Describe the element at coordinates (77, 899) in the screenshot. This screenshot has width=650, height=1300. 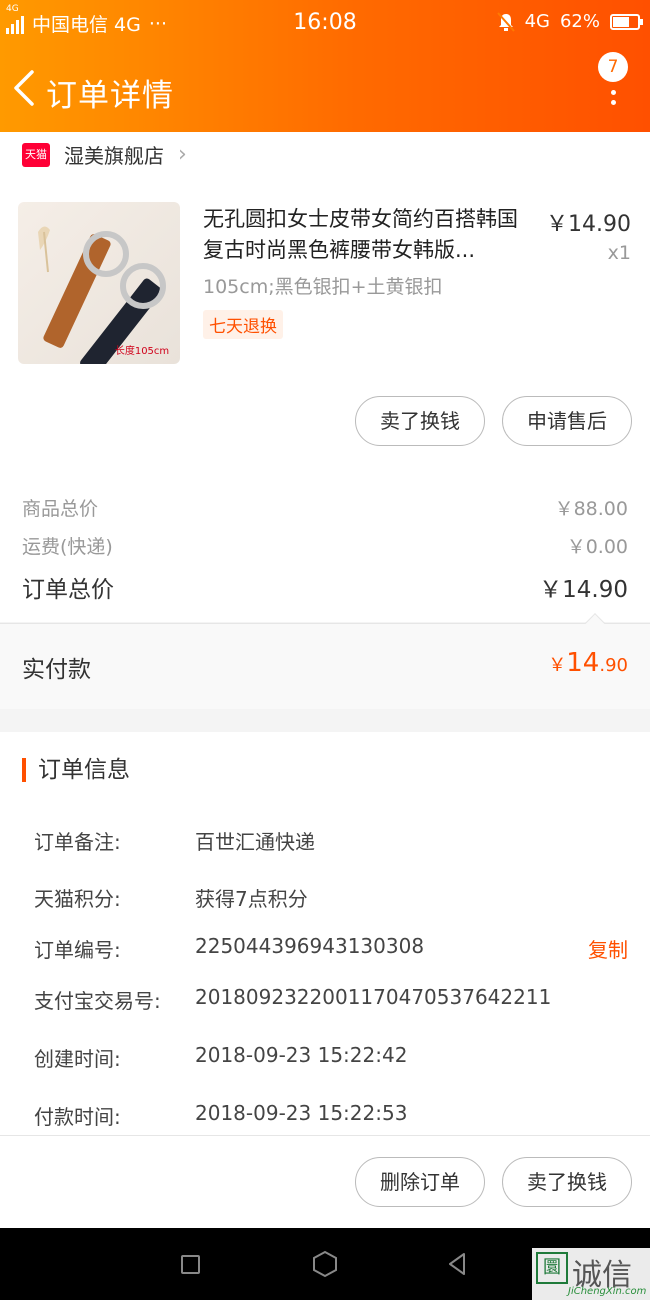
I see `info-key: 天猫积分:` at that location.